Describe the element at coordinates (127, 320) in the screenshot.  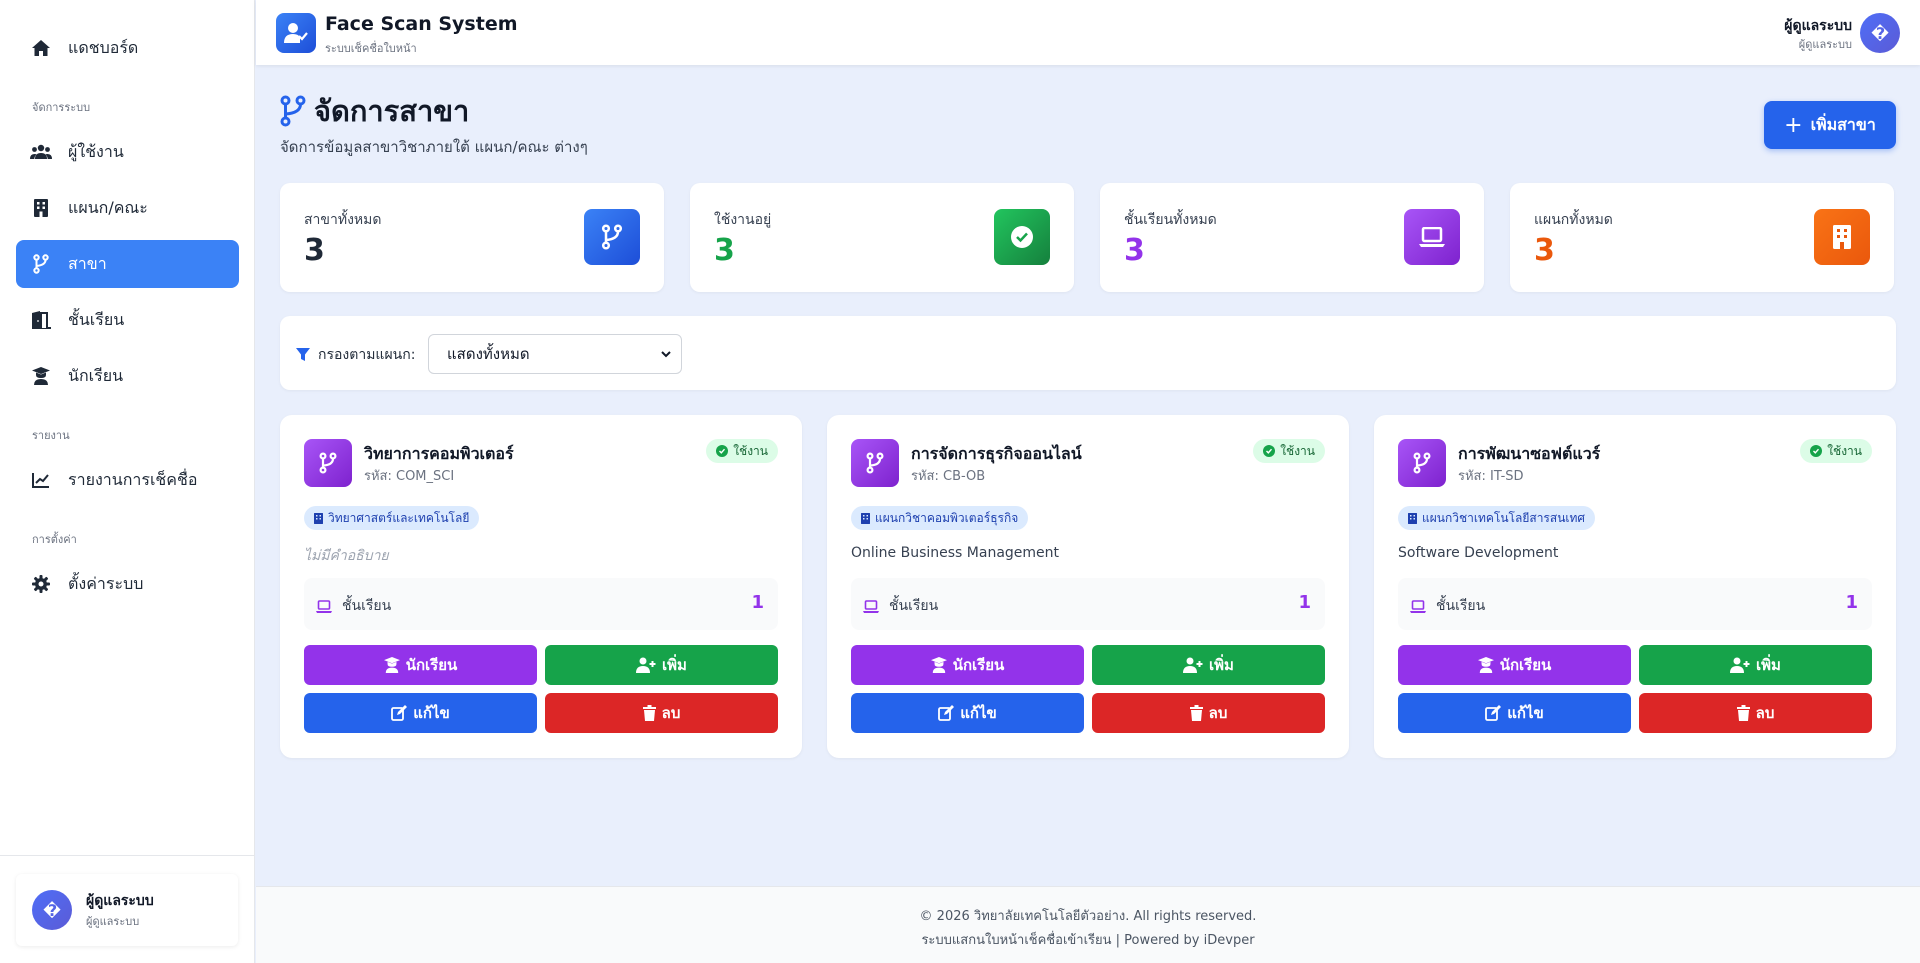
I see `sidebar-item-classrooms: ชั้นเรียน` at that location.